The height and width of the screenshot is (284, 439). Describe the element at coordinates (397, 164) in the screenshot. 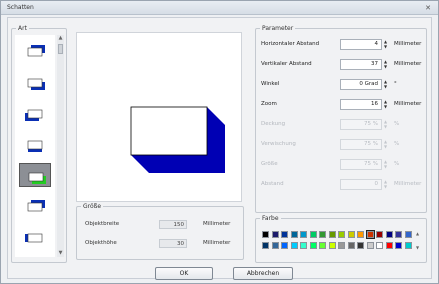

I see `param-unit-6: %` at that location.